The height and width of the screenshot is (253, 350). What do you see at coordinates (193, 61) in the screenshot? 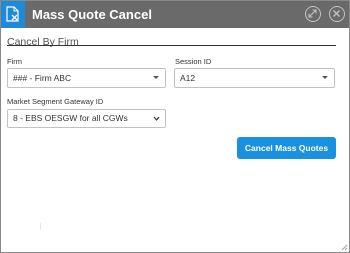
I see `session-id-label: Session ID` at bounding box center [193, 61].